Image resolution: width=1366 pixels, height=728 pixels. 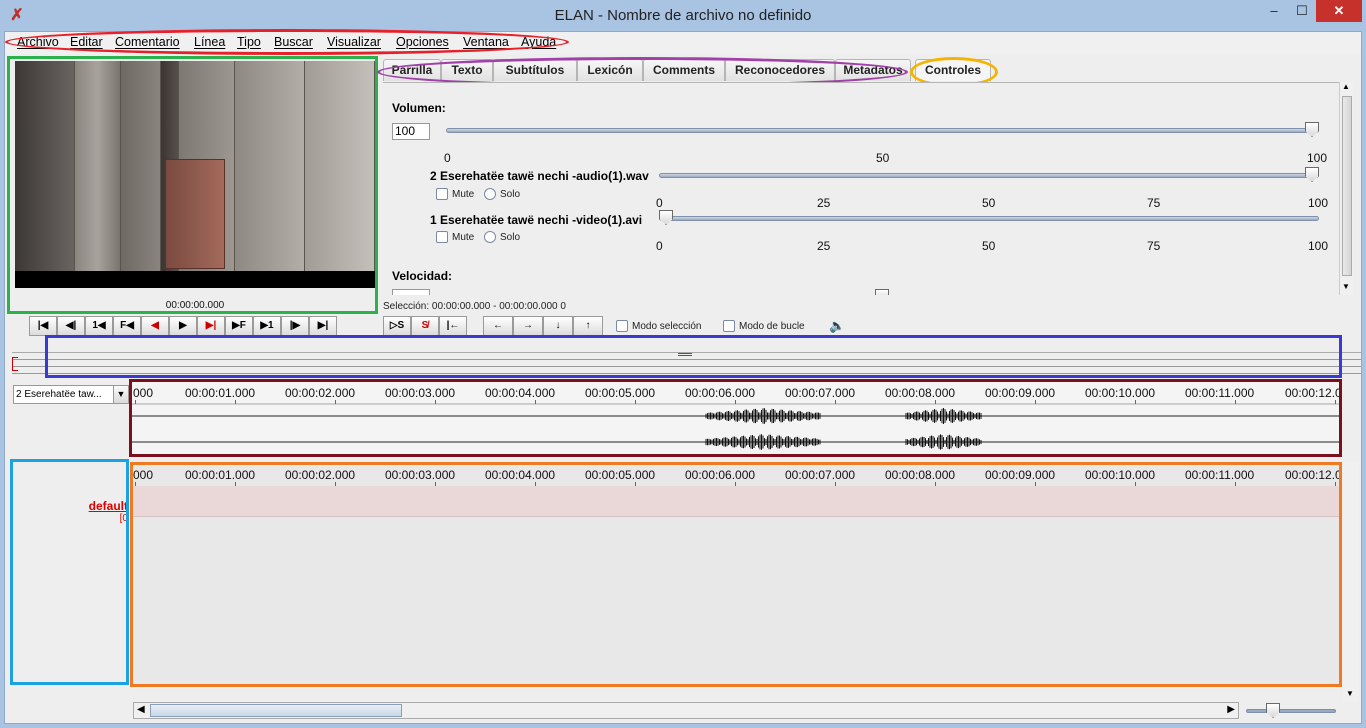 I want to click on zoom-slider, so click(x=1291, y=711).